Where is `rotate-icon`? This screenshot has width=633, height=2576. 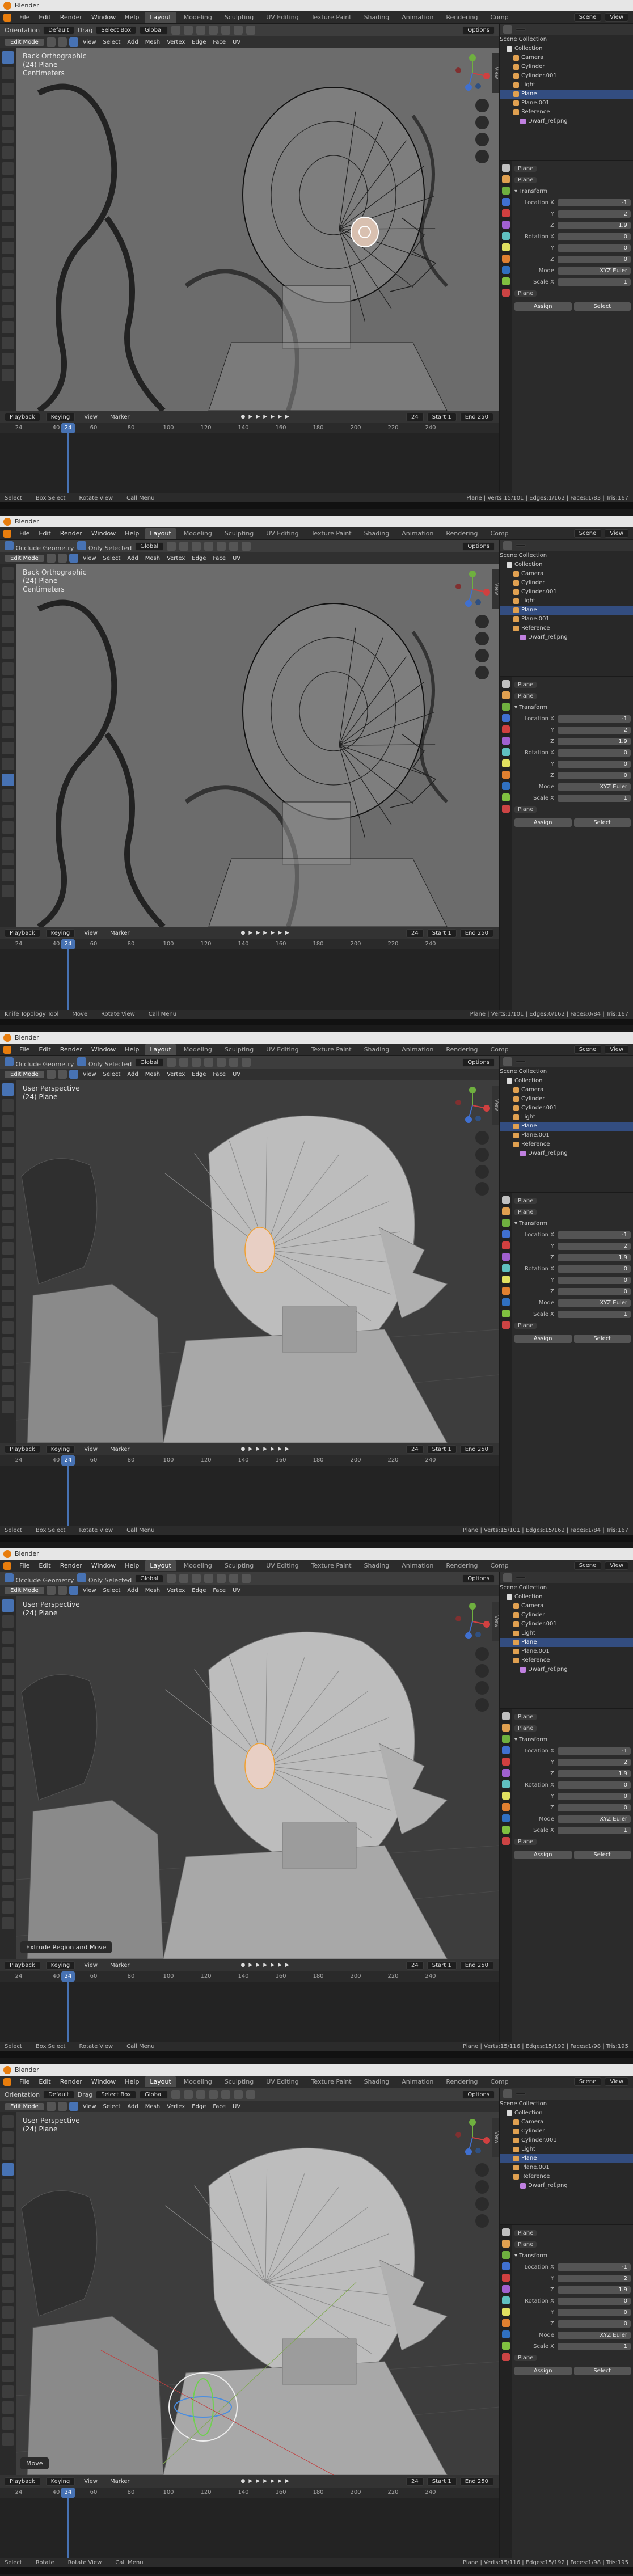
rotate-icon is located at coordinates (8, 1653).